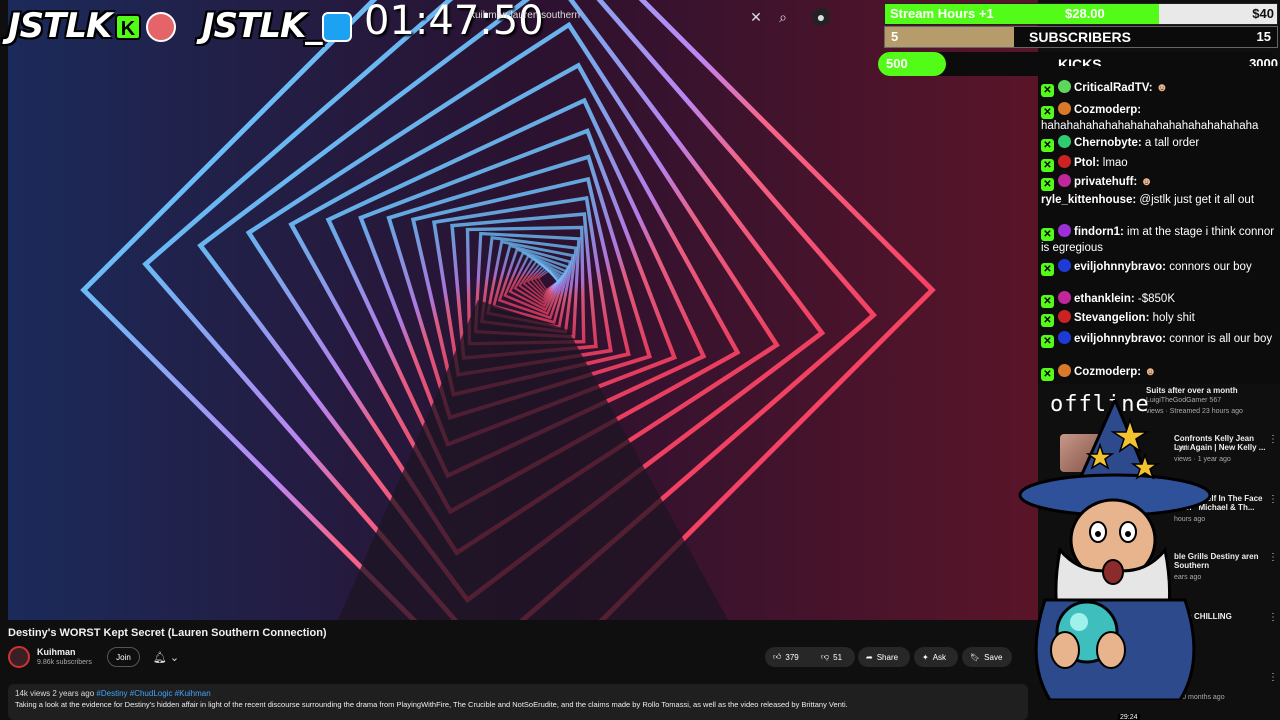 This screenshot has height=720, width=1280. What do you see at coordinates (525, 15) in the screenshot?
I see `search-query-text: kuihman lauren southern` at bounding box center [525, 15].